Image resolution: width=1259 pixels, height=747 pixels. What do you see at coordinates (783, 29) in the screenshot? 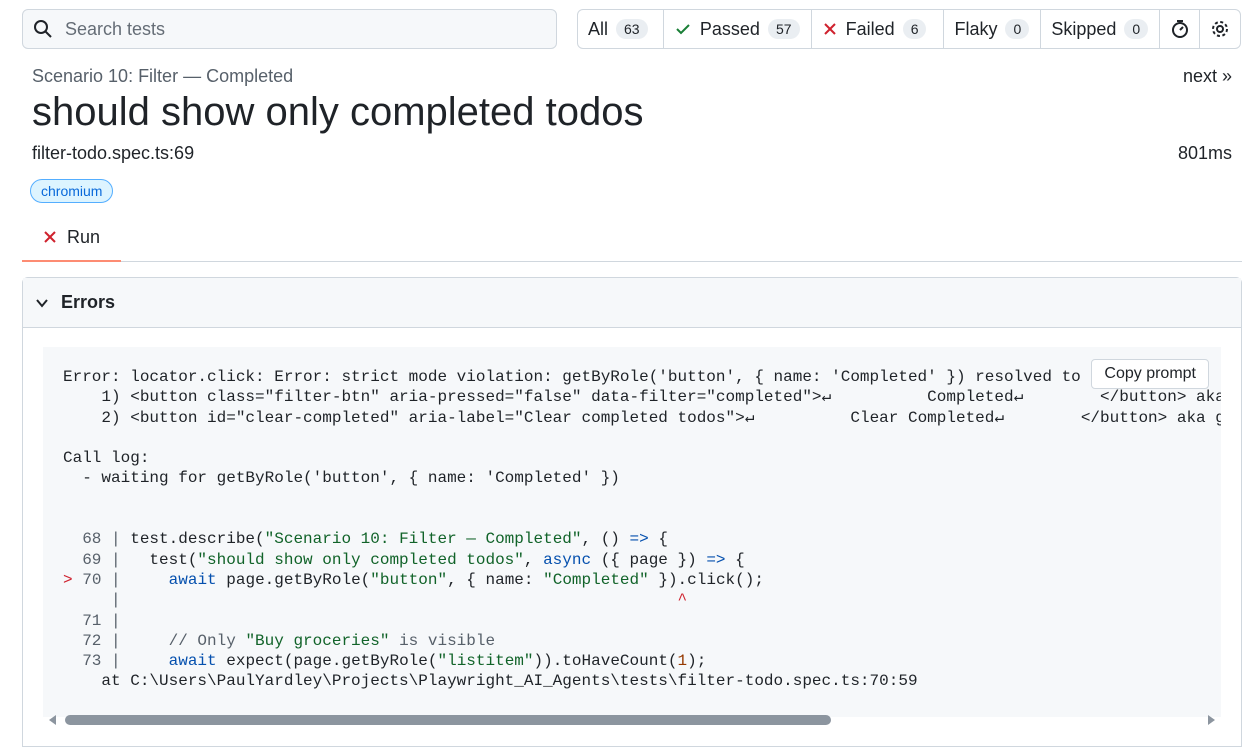
I see `filter-count: 57` at bounding box center [783, 29].